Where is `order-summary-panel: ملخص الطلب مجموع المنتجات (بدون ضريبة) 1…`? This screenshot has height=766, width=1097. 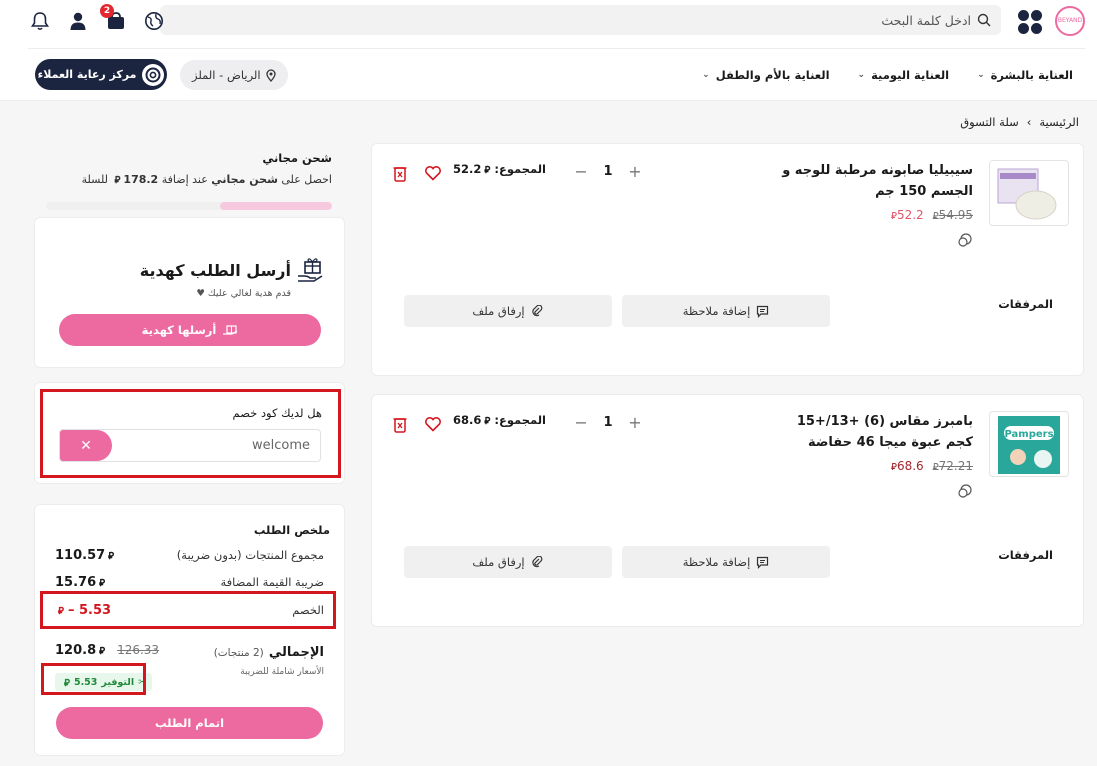 order-summary-panel: ملخص الطلب مجموع المنتجات (بدون ضريبة) 1… is located at coordinates (189, 630).